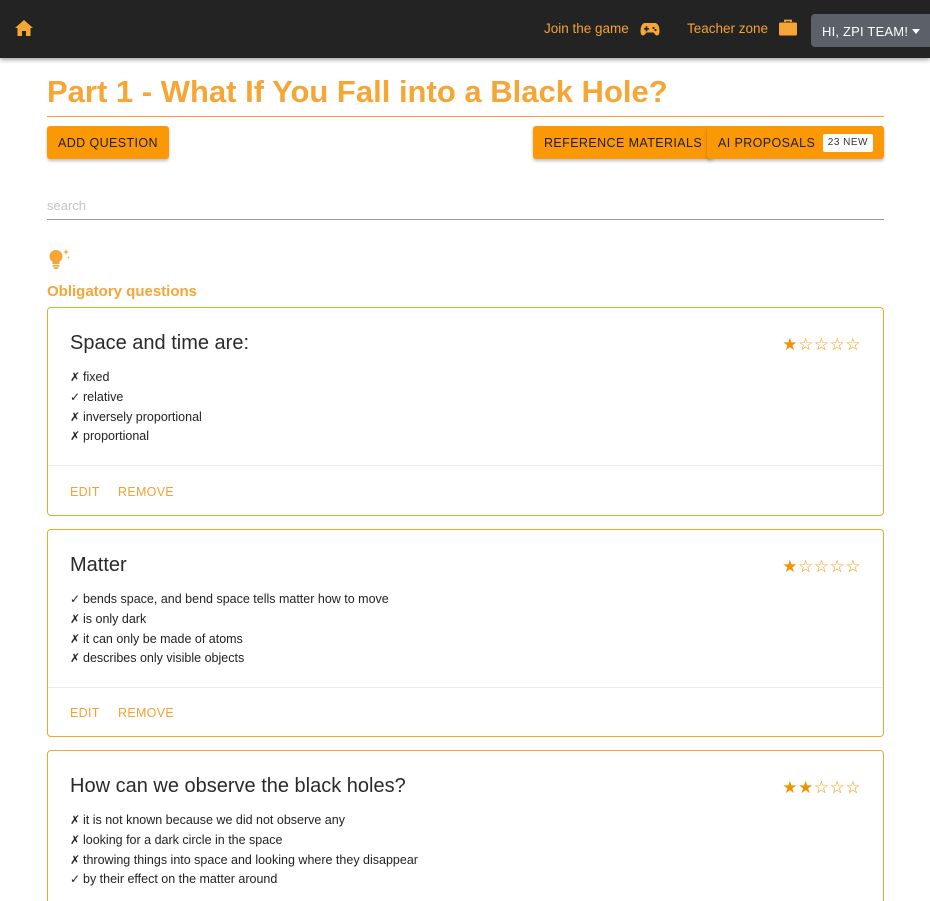  I want to click on answer-item: ✗ describes only visible objects, so click(229, 659).